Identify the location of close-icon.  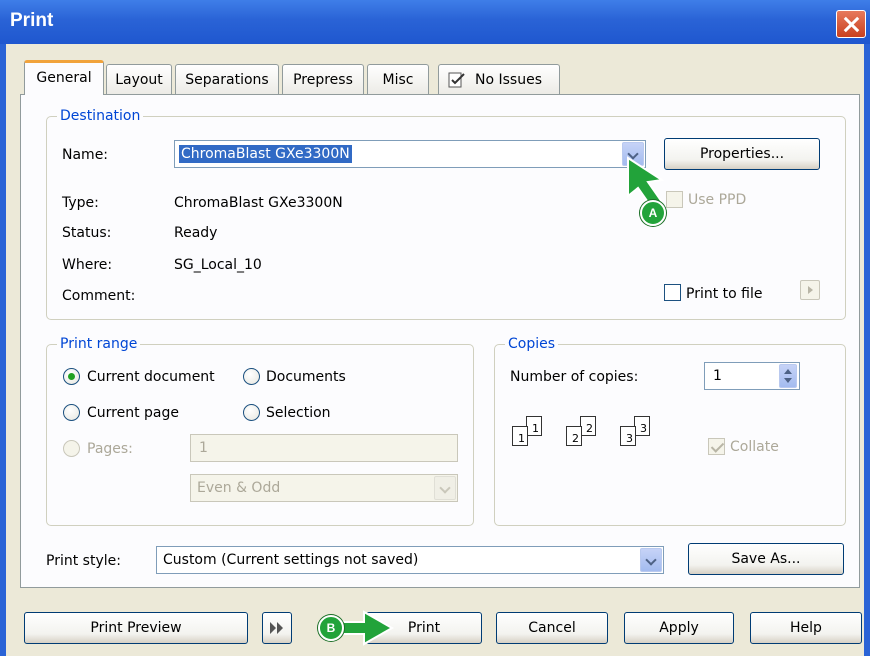
(851, 24).